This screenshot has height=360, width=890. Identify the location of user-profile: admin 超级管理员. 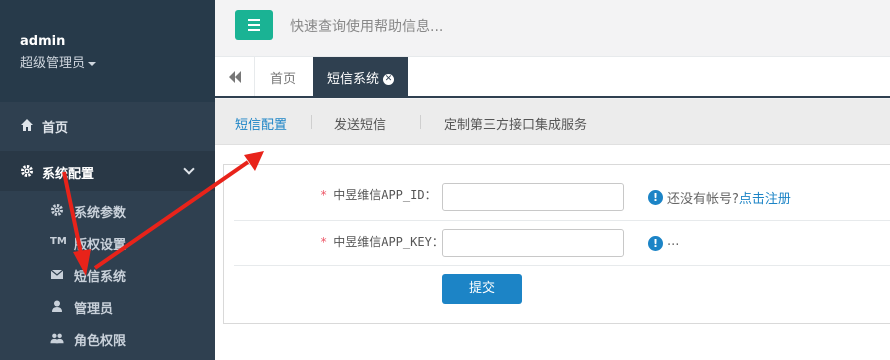
(107, 51).